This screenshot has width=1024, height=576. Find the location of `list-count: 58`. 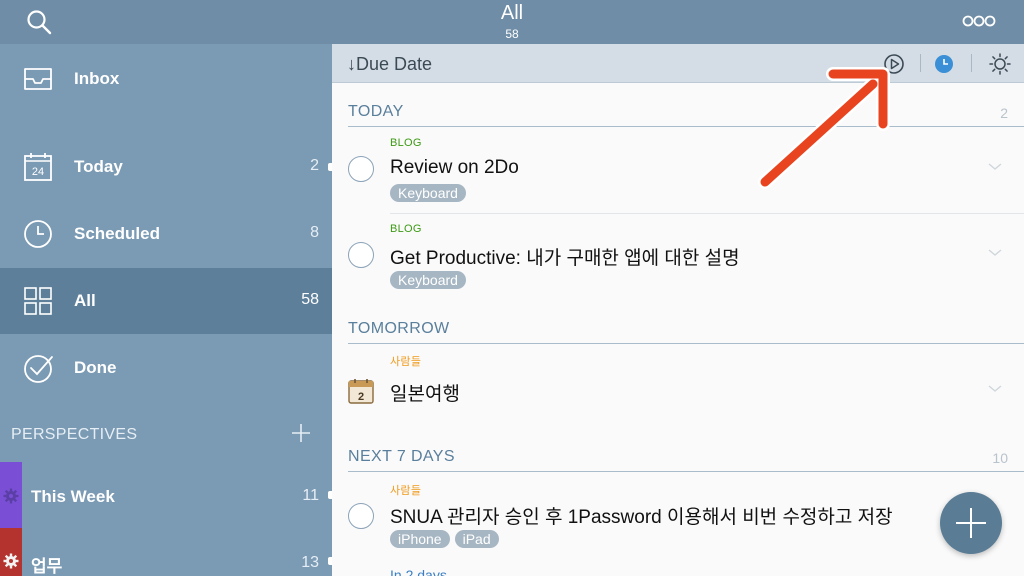

list-count: 58 is located at coordinates (512, 34).